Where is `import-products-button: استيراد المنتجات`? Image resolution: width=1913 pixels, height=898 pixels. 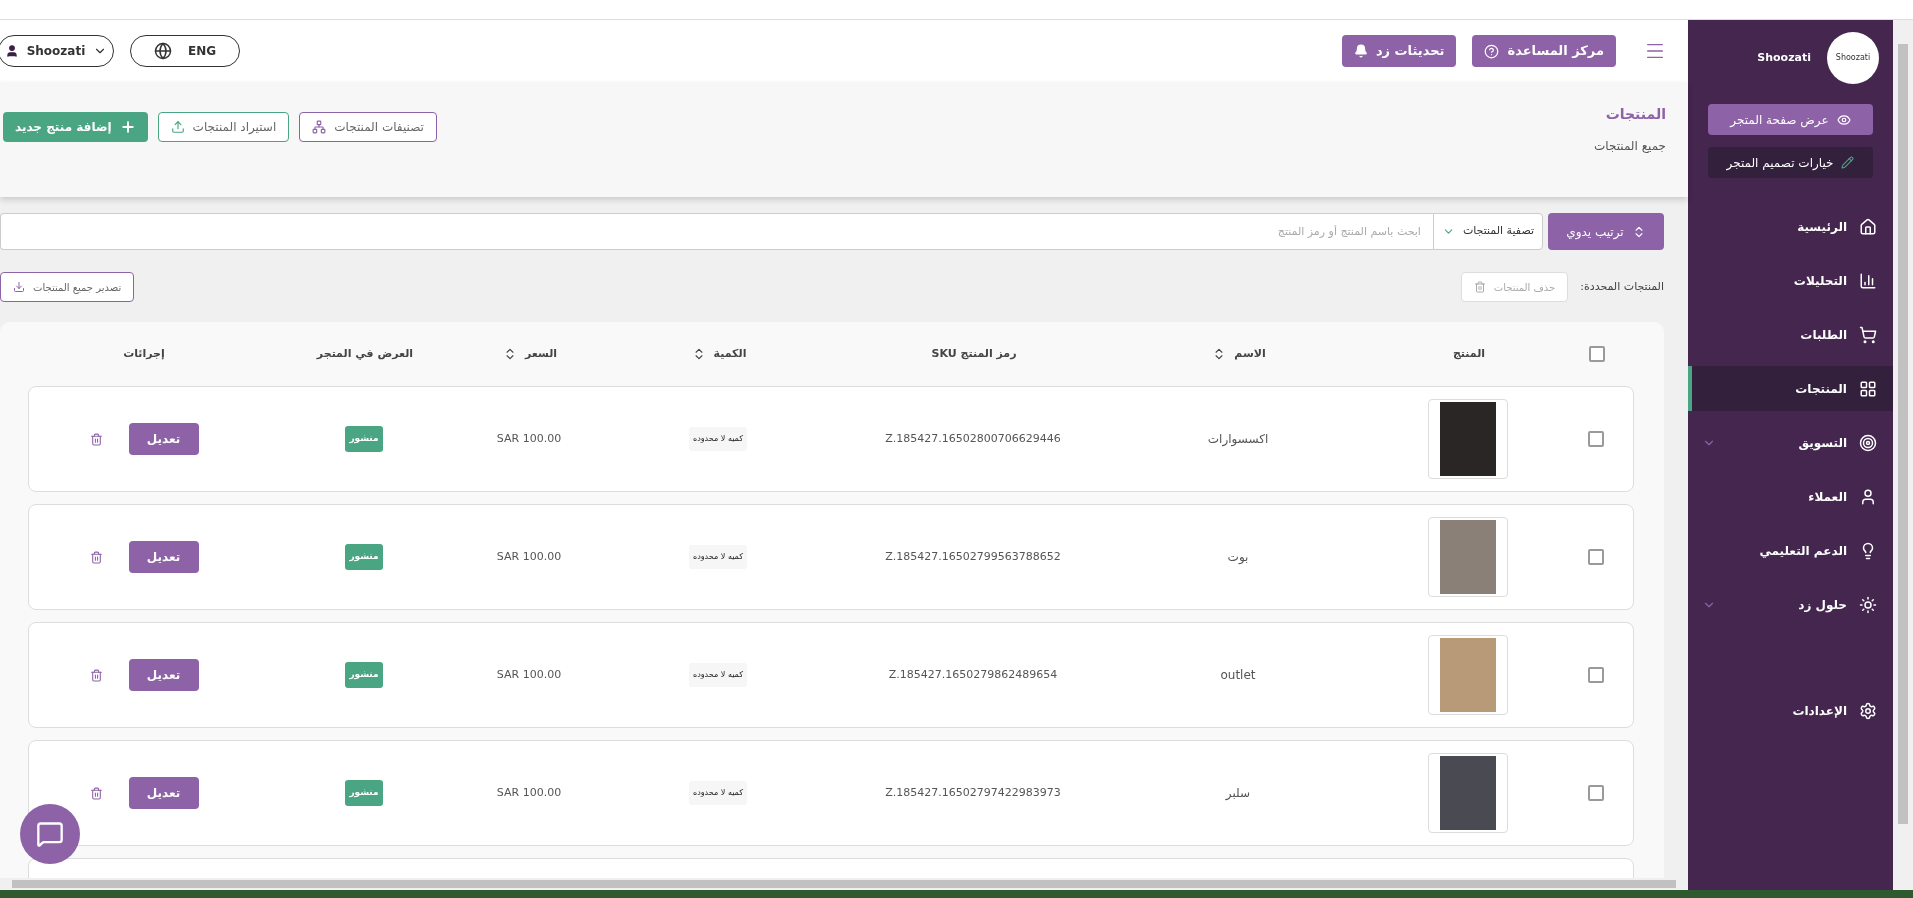 import-products-button: استيراد المنتجات is located at coordinates (223, 127).